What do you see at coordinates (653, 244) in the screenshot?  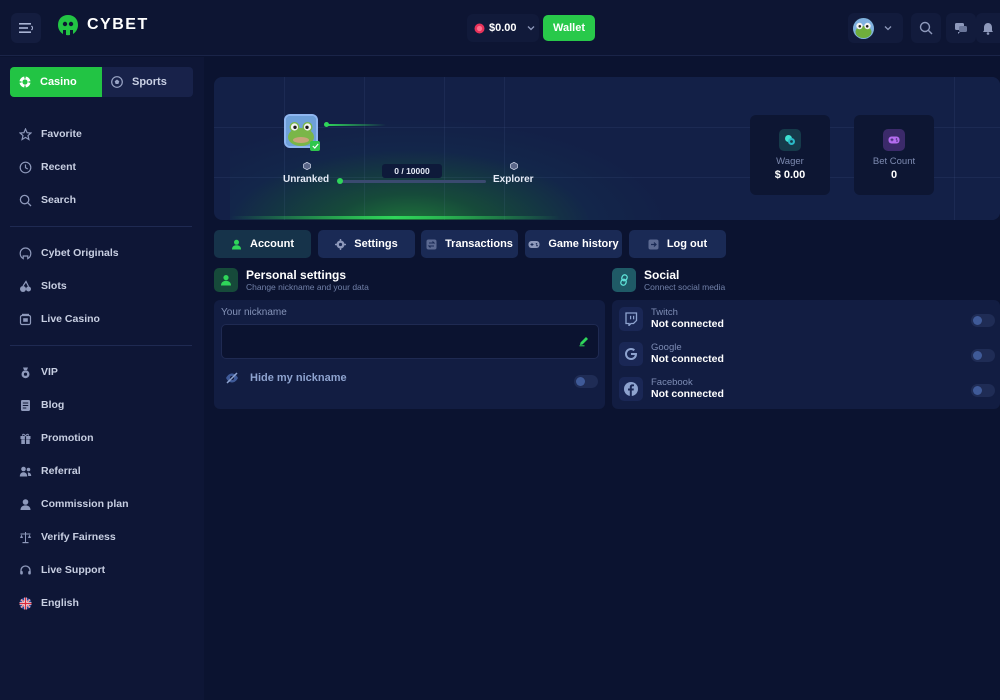 I see `logout-icon` at bounding box center [653, 244].